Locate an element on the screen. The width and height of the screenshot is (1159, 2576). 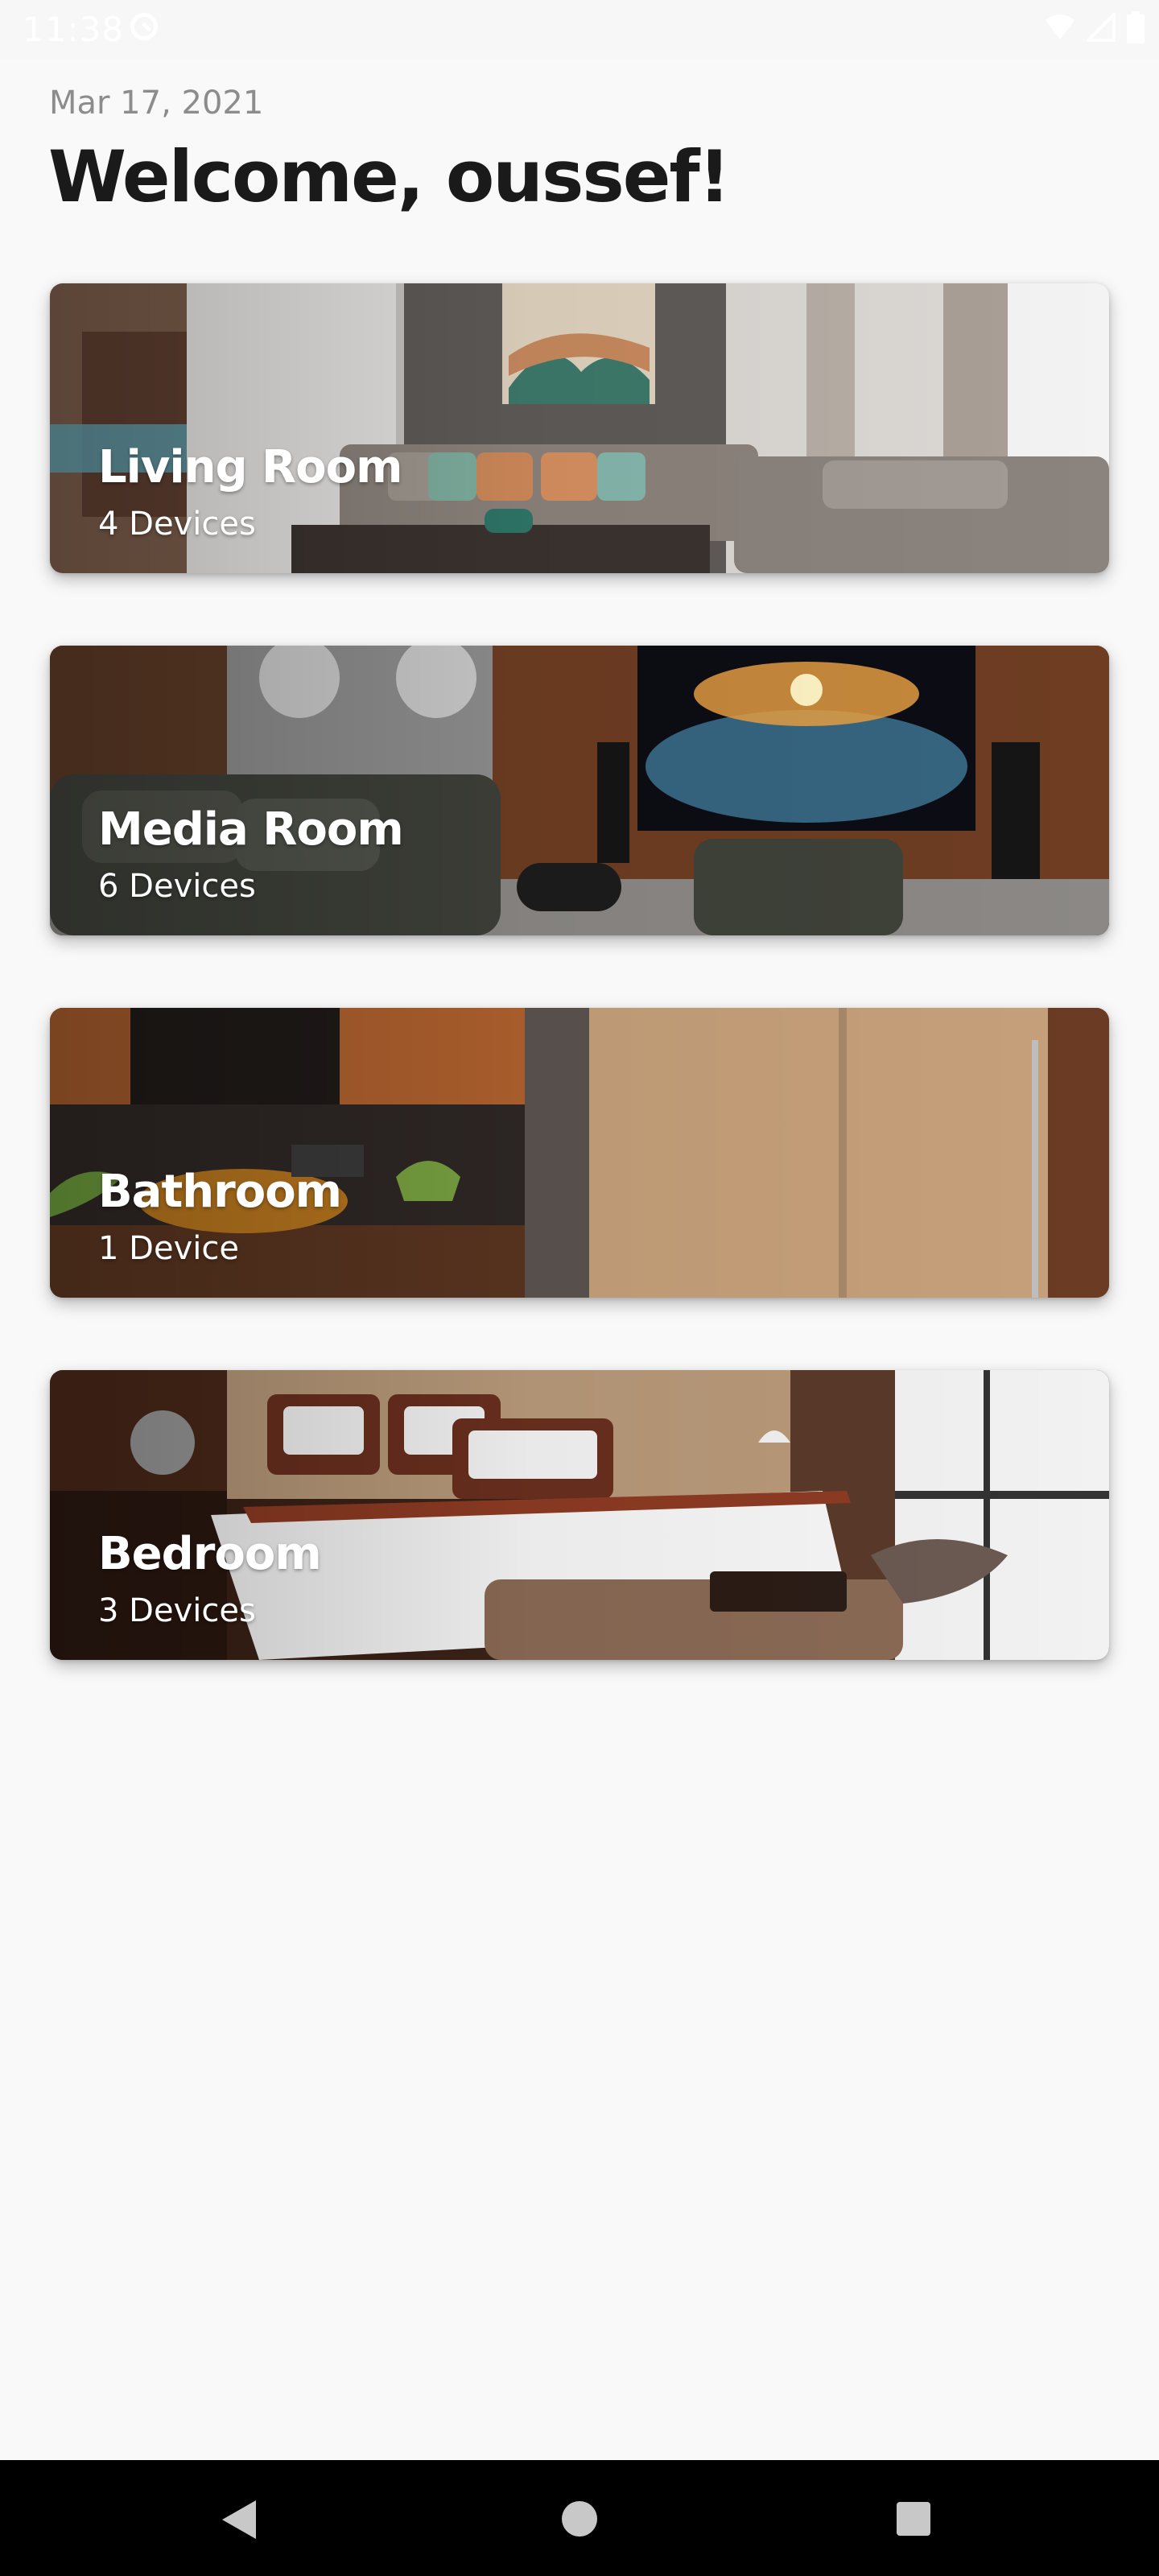
room-device-count: 3 Devices is located at coordinates (177, 1610).